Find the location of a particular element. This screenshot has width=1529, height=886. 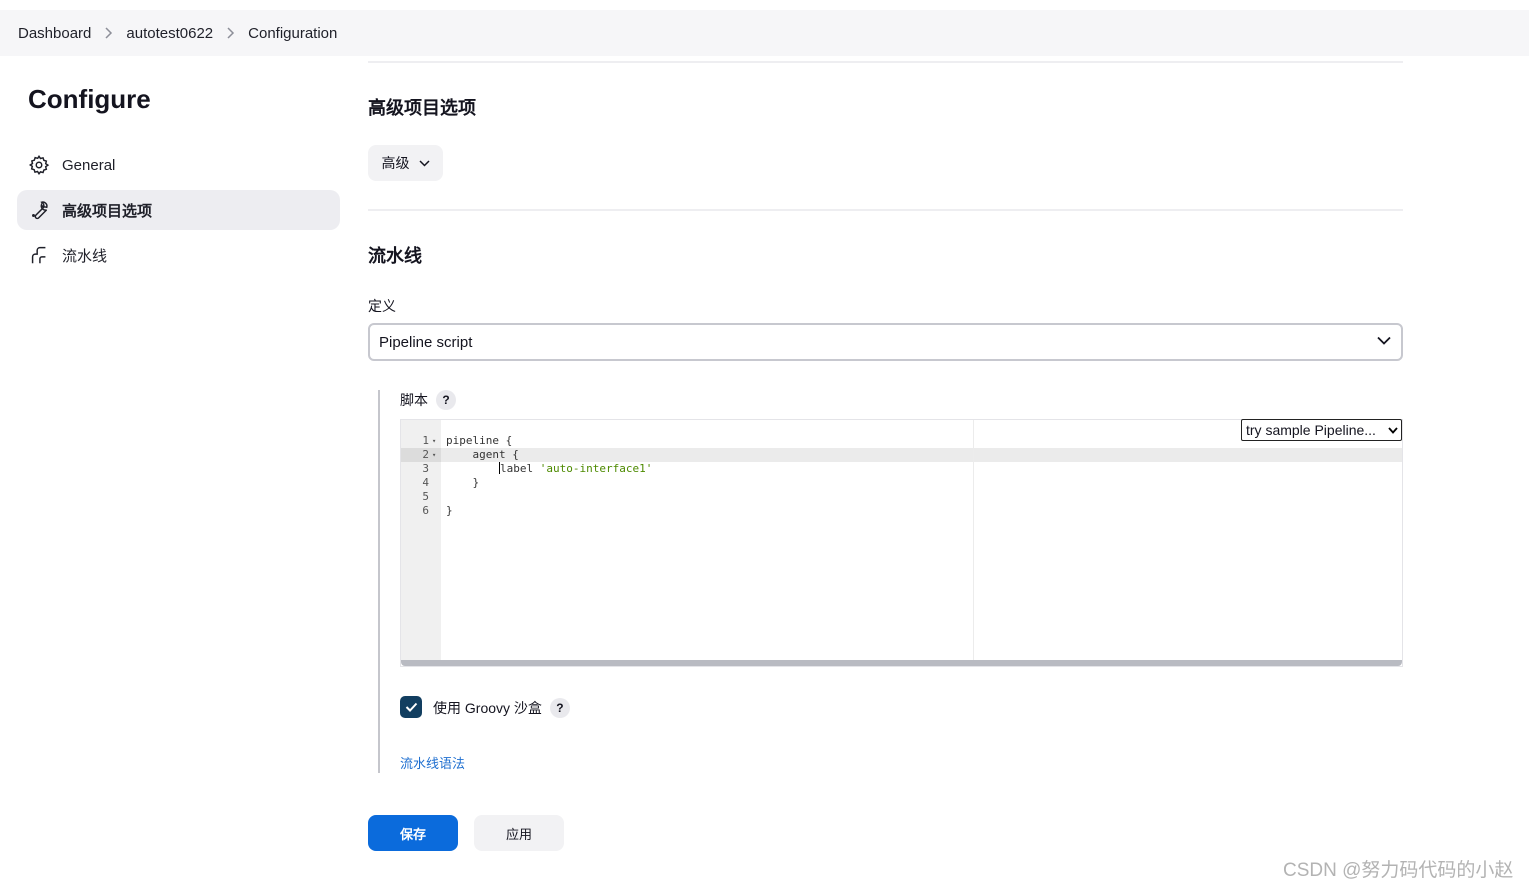

nested-section-indicator is located at coordinates (379, 581).